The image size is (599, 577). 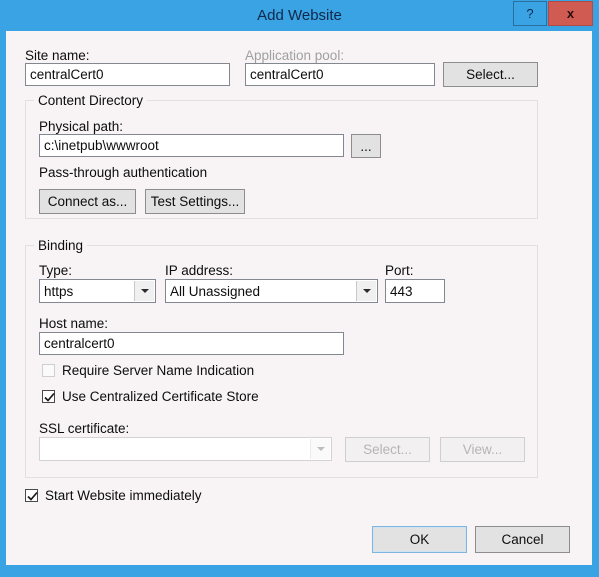 What do you see at coordinates (127, 74) in the screenshot?
I see `site-name-input` at bounding box center [127, 74].